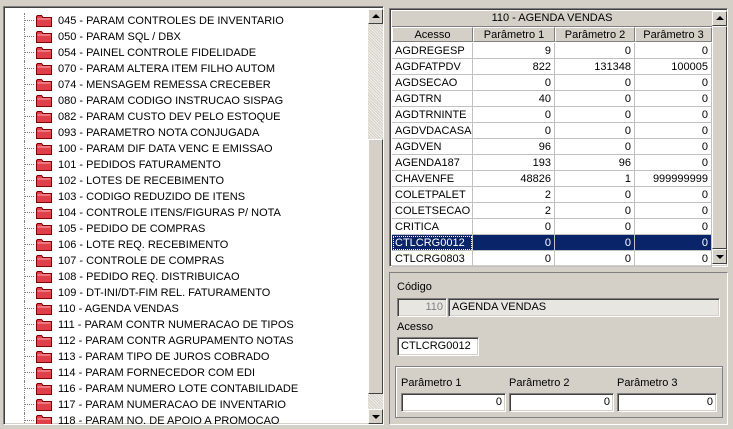 Image resolution: width=733 pixels, height=429 pixels. What do you see at coordinates (149, 277) in the screenshot?
I see `tree-item-label: 108 - PEDIDO REQ. DISTRIBUICAO` at bounding box center [149, 277].